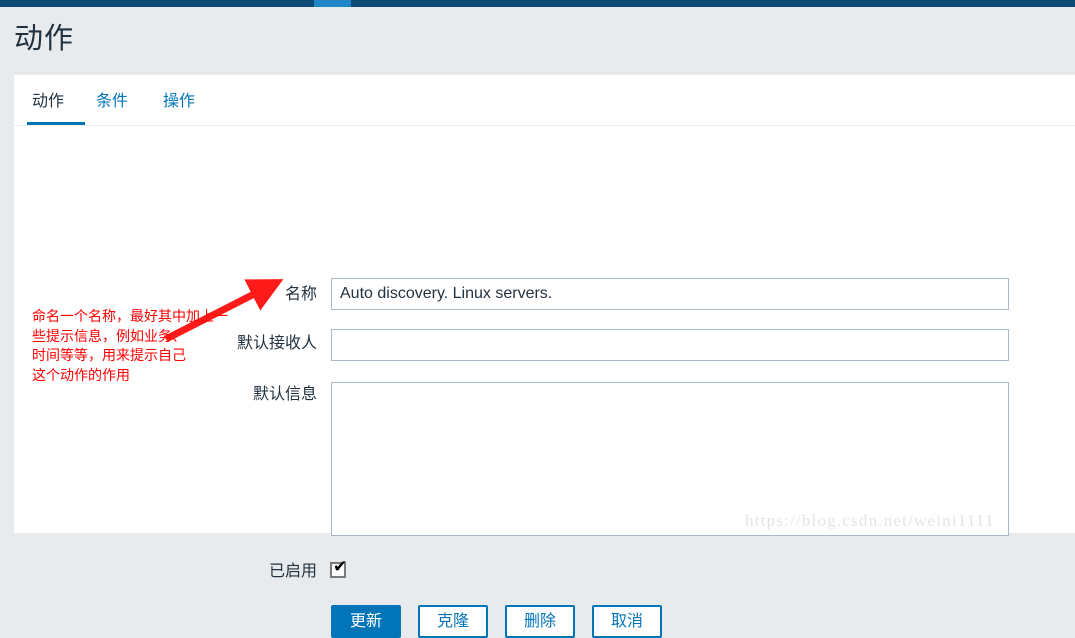  Describe the element at coordinates (544, 72) in the screenshot. I see `header-divider` at that location.